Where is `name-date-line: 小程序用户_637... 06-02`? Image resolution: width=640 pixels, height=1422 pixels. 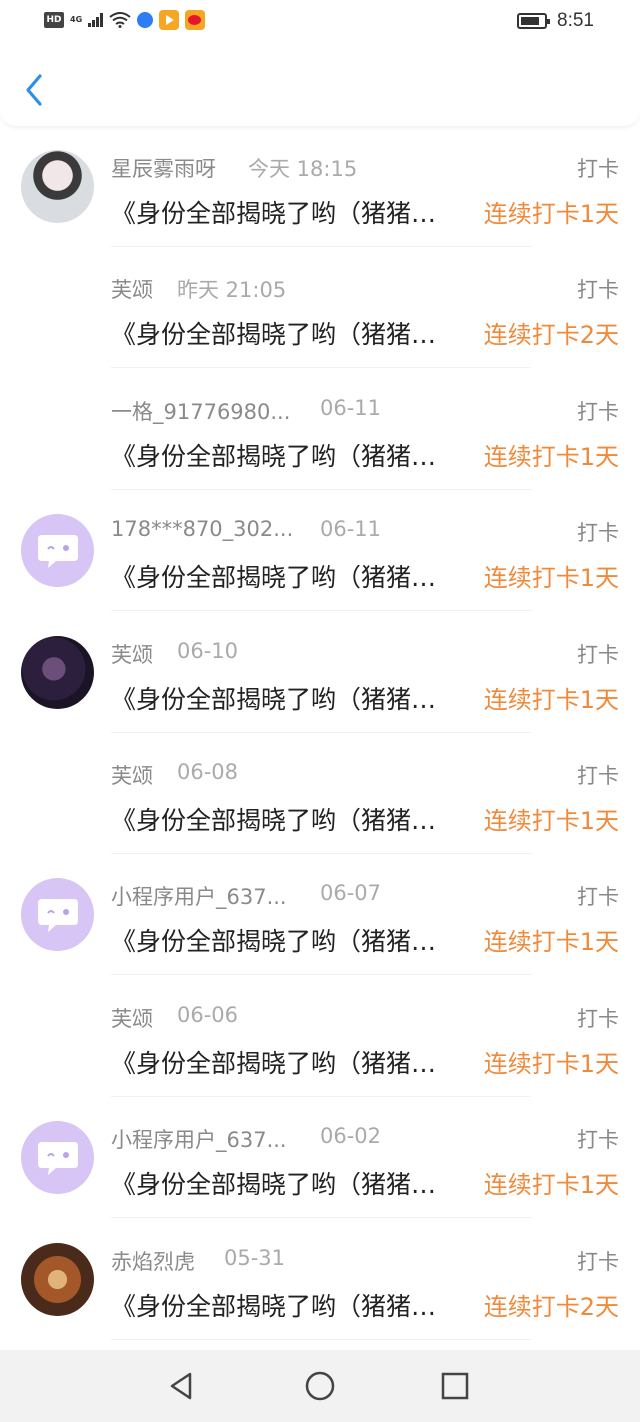
name-date-line: 小程序用户_637... 06-02 is located at coordinates (246, 1139).